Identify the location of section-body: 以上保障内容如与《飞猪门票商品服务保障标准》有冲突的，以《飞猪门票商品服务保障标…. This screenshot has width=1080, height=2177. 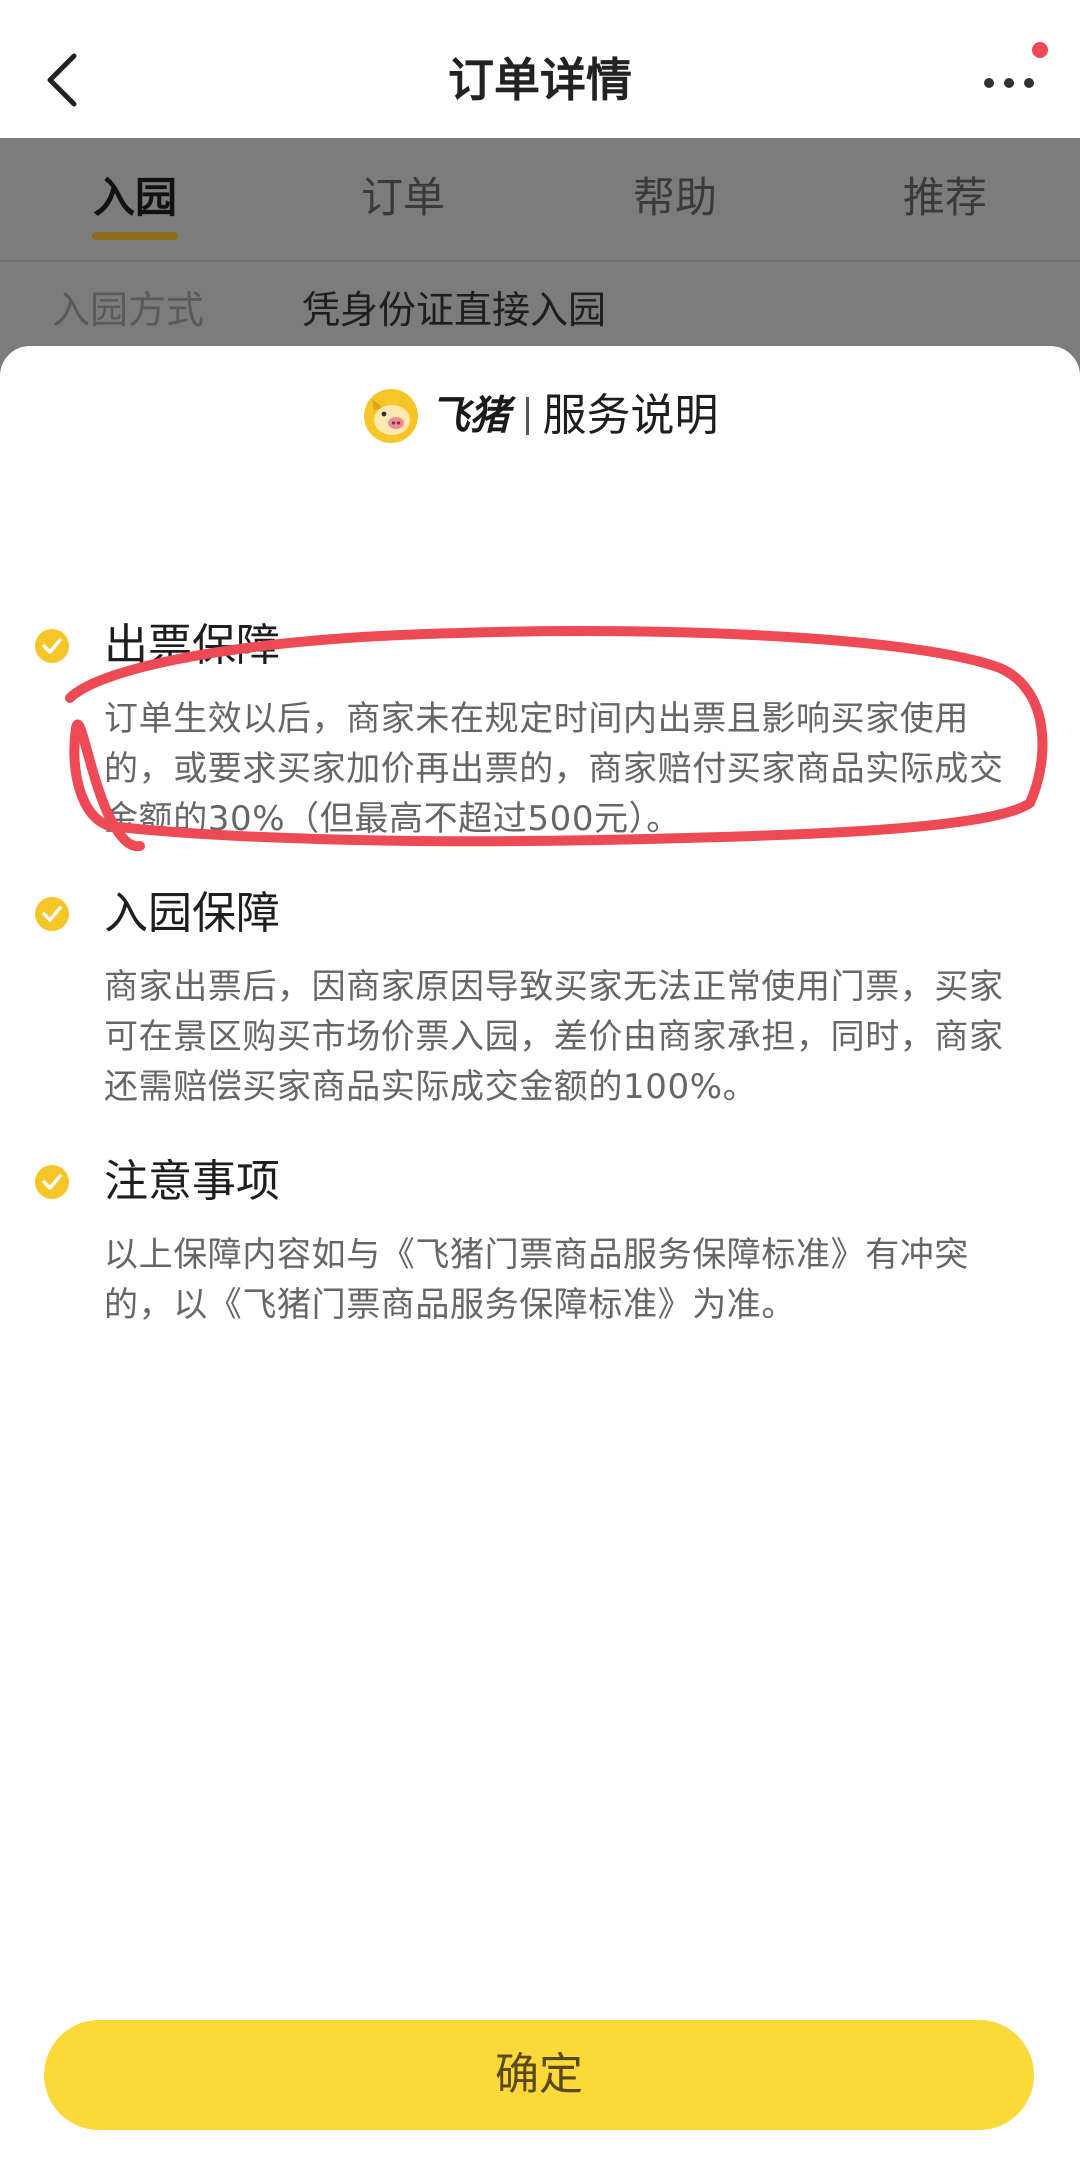
(536, 1280).